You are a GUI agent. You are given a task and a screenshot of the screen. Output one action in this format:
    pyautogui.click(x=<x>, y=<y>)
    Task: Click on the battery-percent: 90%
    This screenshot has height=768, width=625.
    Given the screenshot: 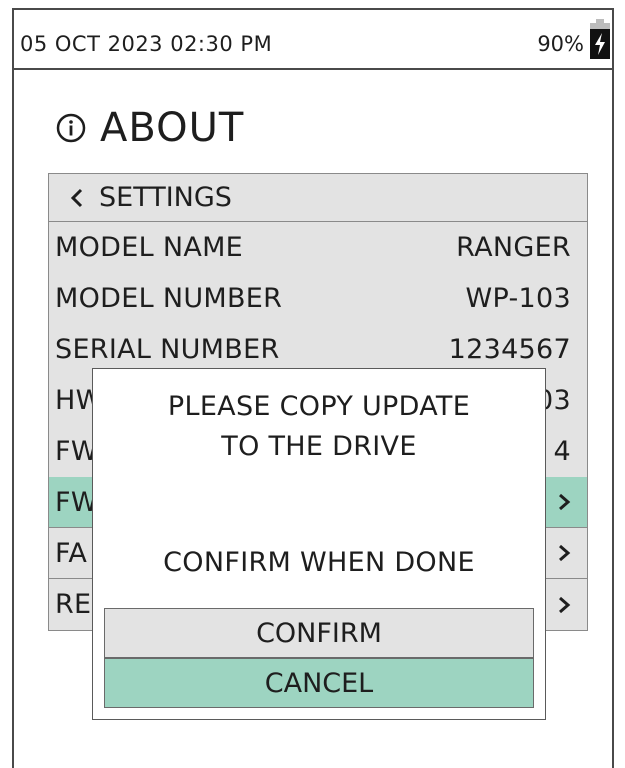 What is the action you would take?
    pyautogui.click(x=560, y=44)
    